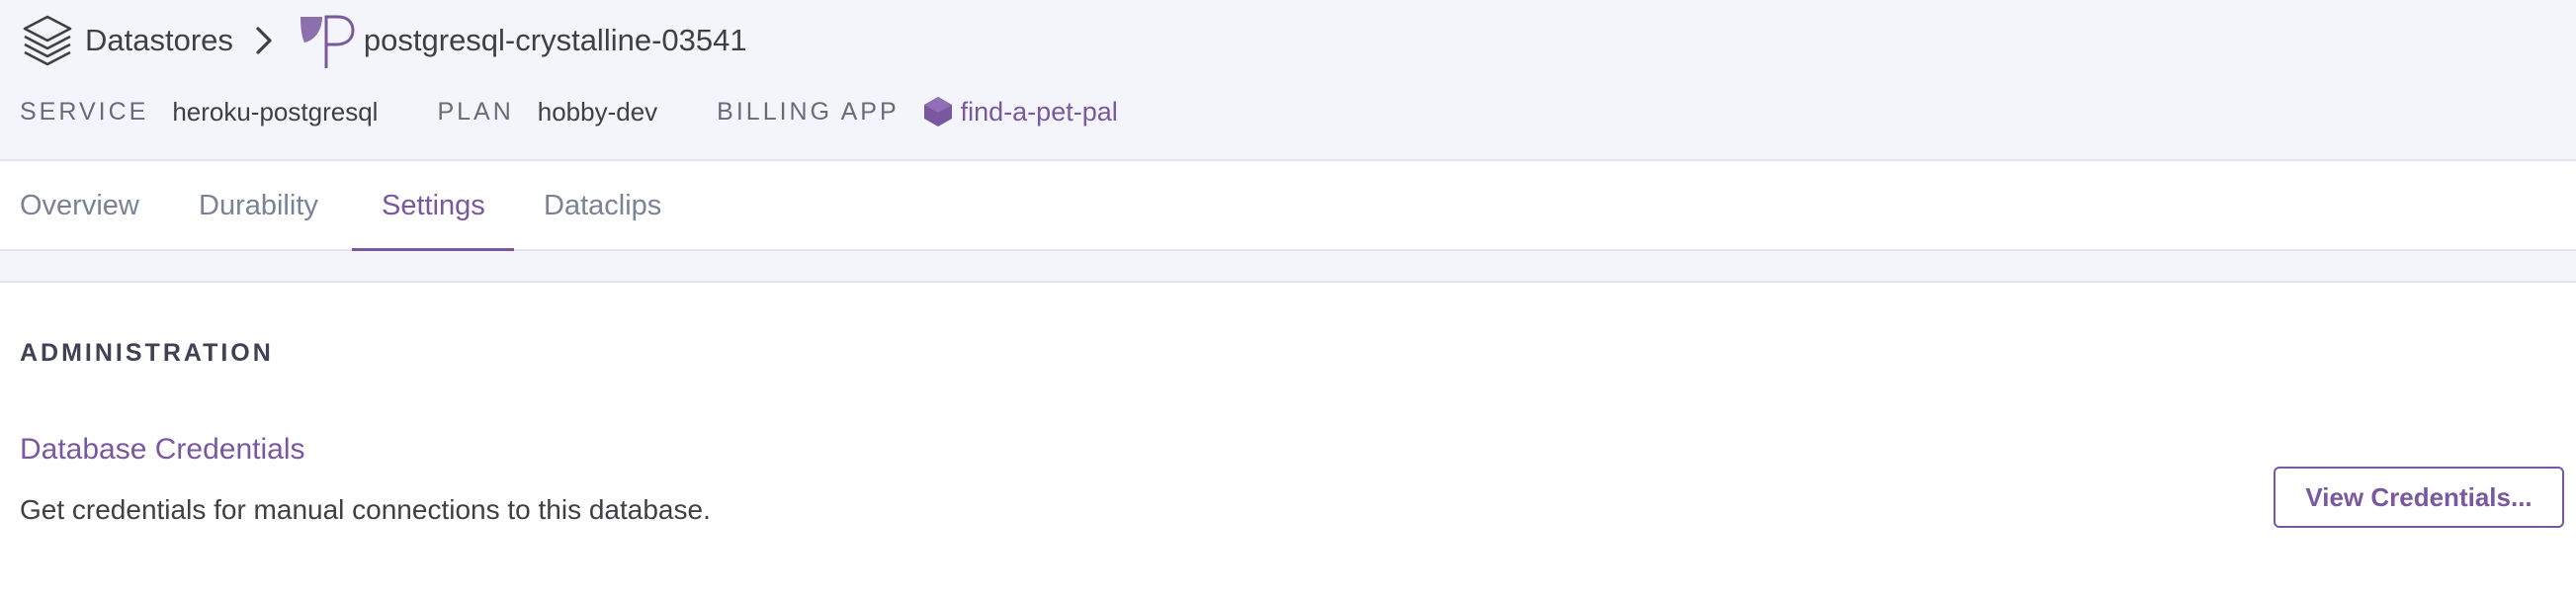  I want to click on billing-app-name: find-a-pet-pal, so click(1039, 111).